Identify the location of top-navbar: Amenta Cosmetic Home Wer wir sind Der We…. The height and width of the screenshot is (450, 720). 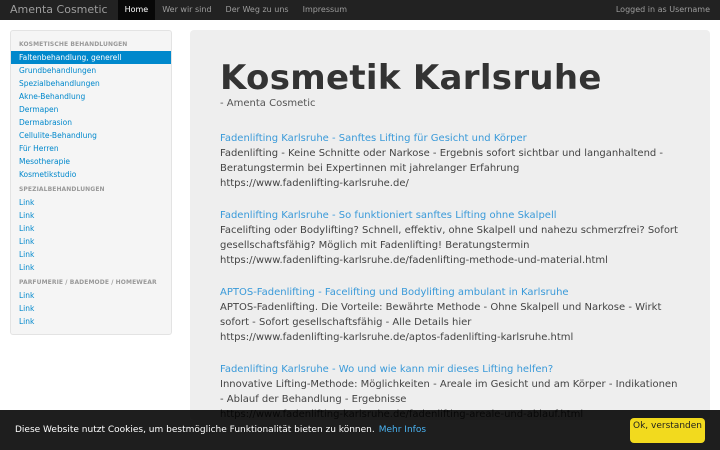
(360, 10).